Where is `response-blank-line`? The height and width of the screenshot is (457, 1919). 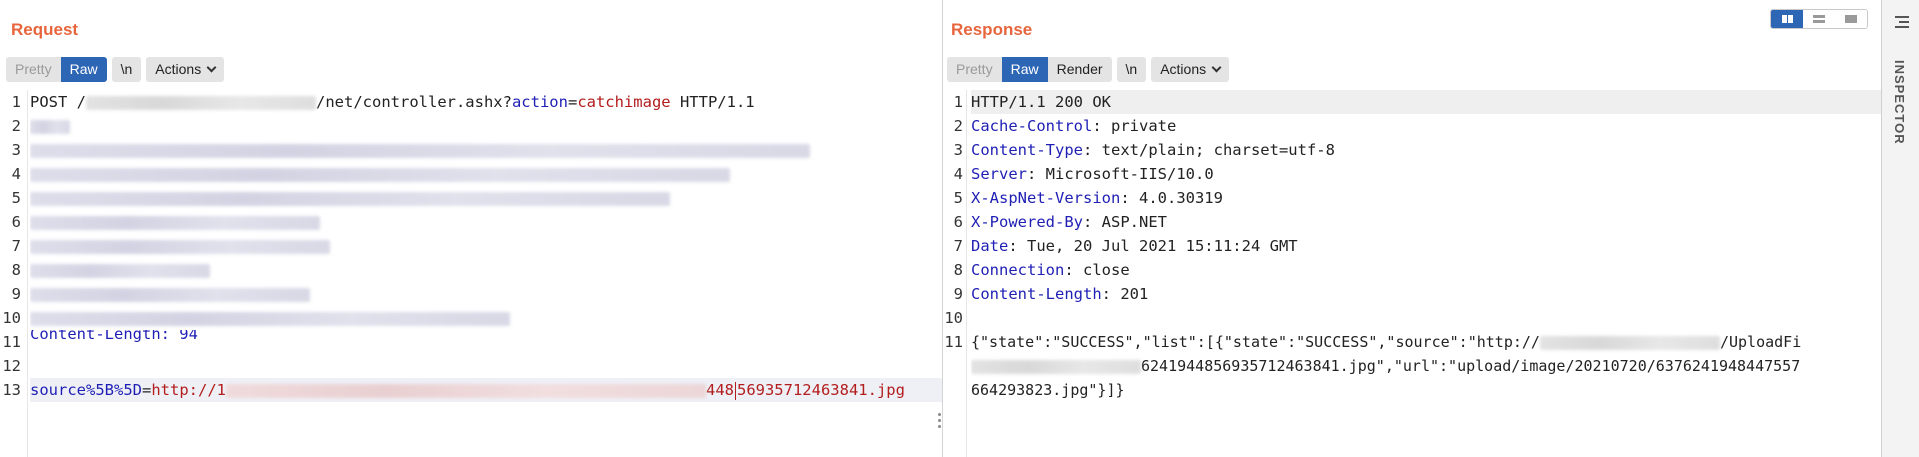
response-blank-line is located at coordinates (1426, 318).